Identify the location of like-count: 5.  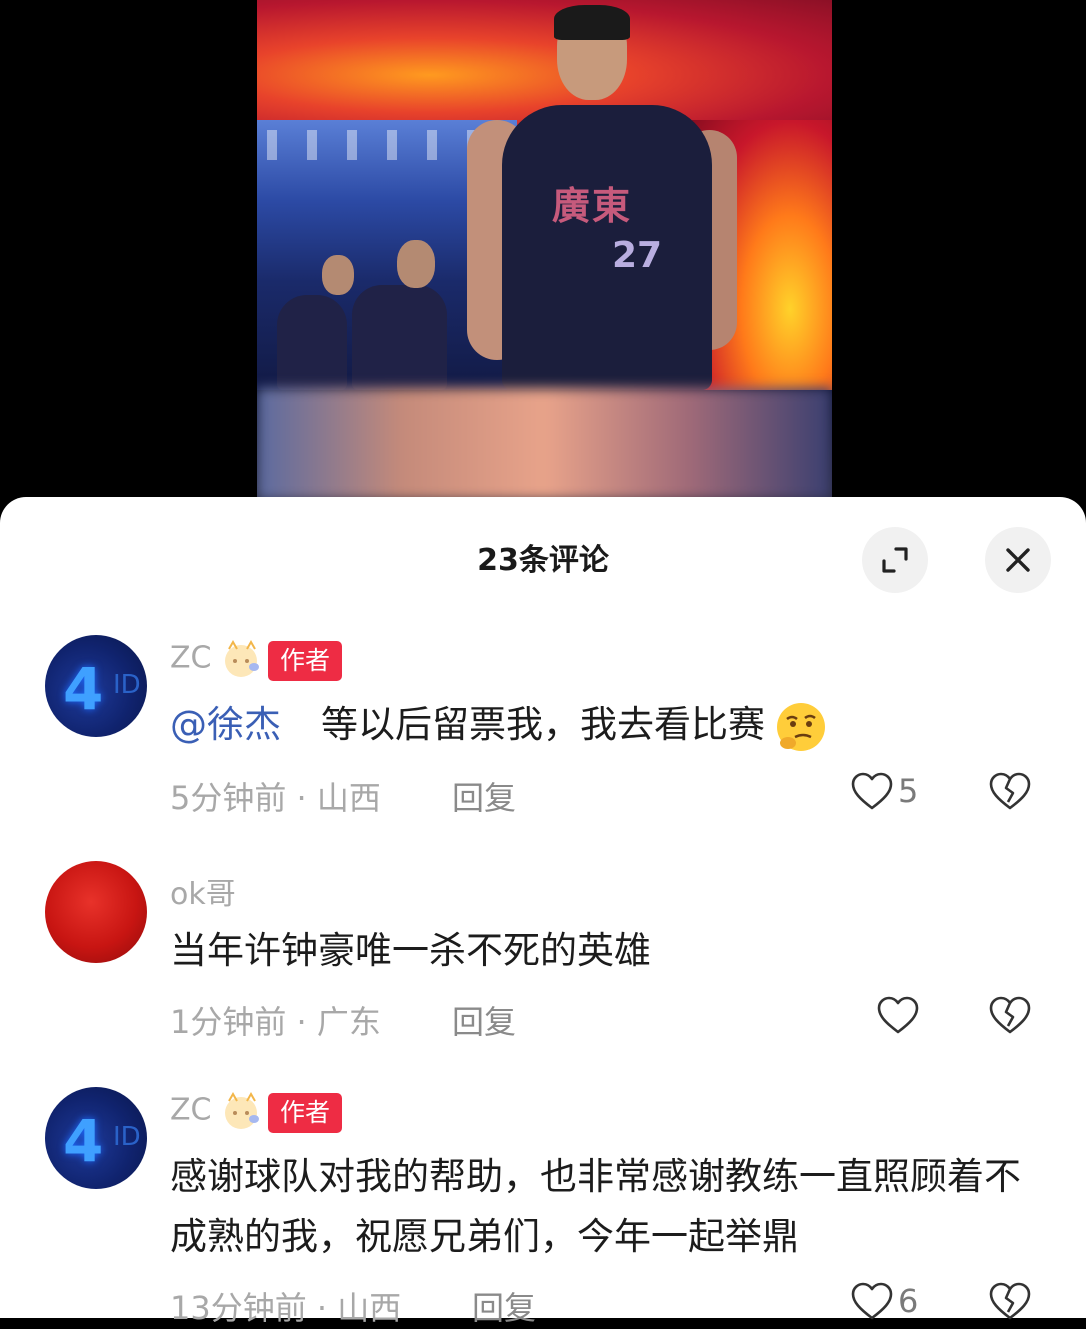
(908, 791).